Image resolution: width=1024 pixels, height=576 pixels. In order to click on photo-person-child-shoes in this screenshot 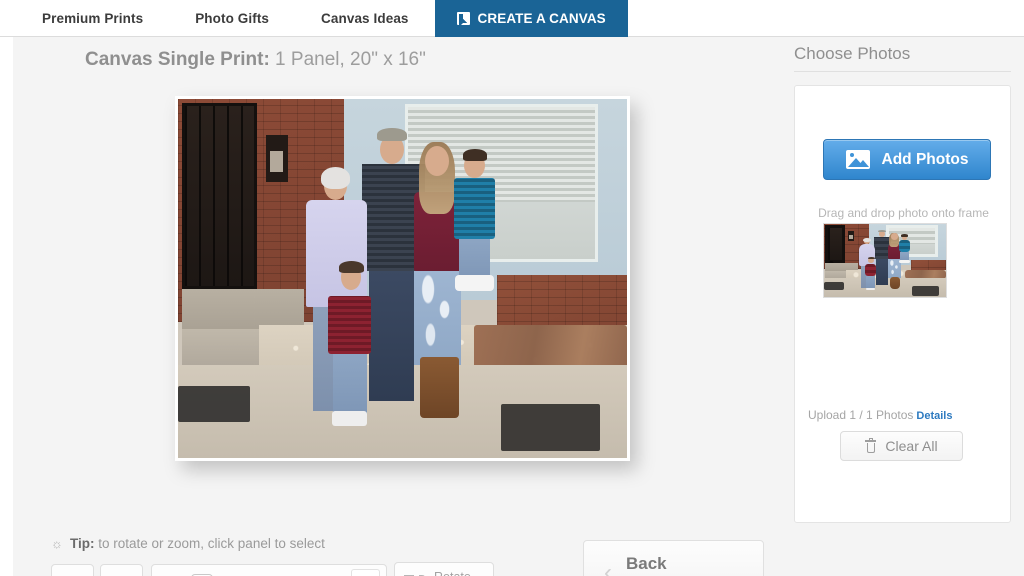, I will do `click(349, 418)`.